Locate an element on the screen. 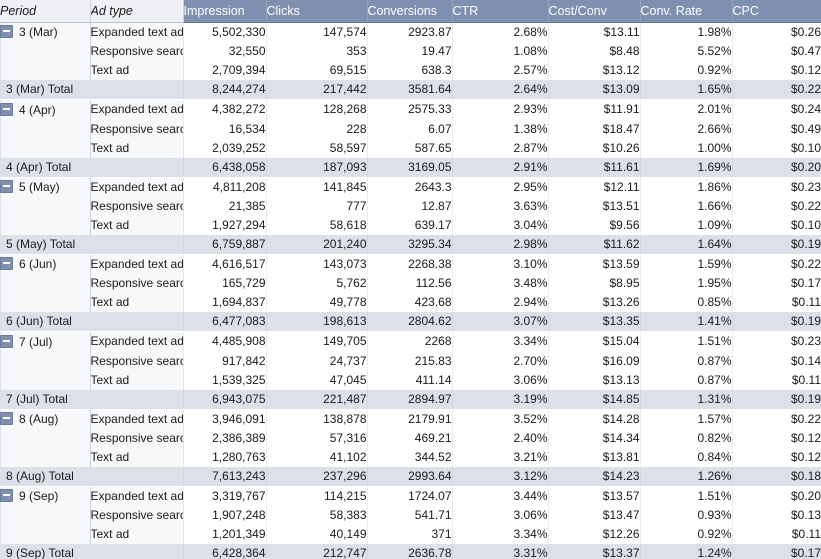 This screenshot has height=559, width=821. ad-type-cell: Expanded text ad is located at coordinates (137, 187).